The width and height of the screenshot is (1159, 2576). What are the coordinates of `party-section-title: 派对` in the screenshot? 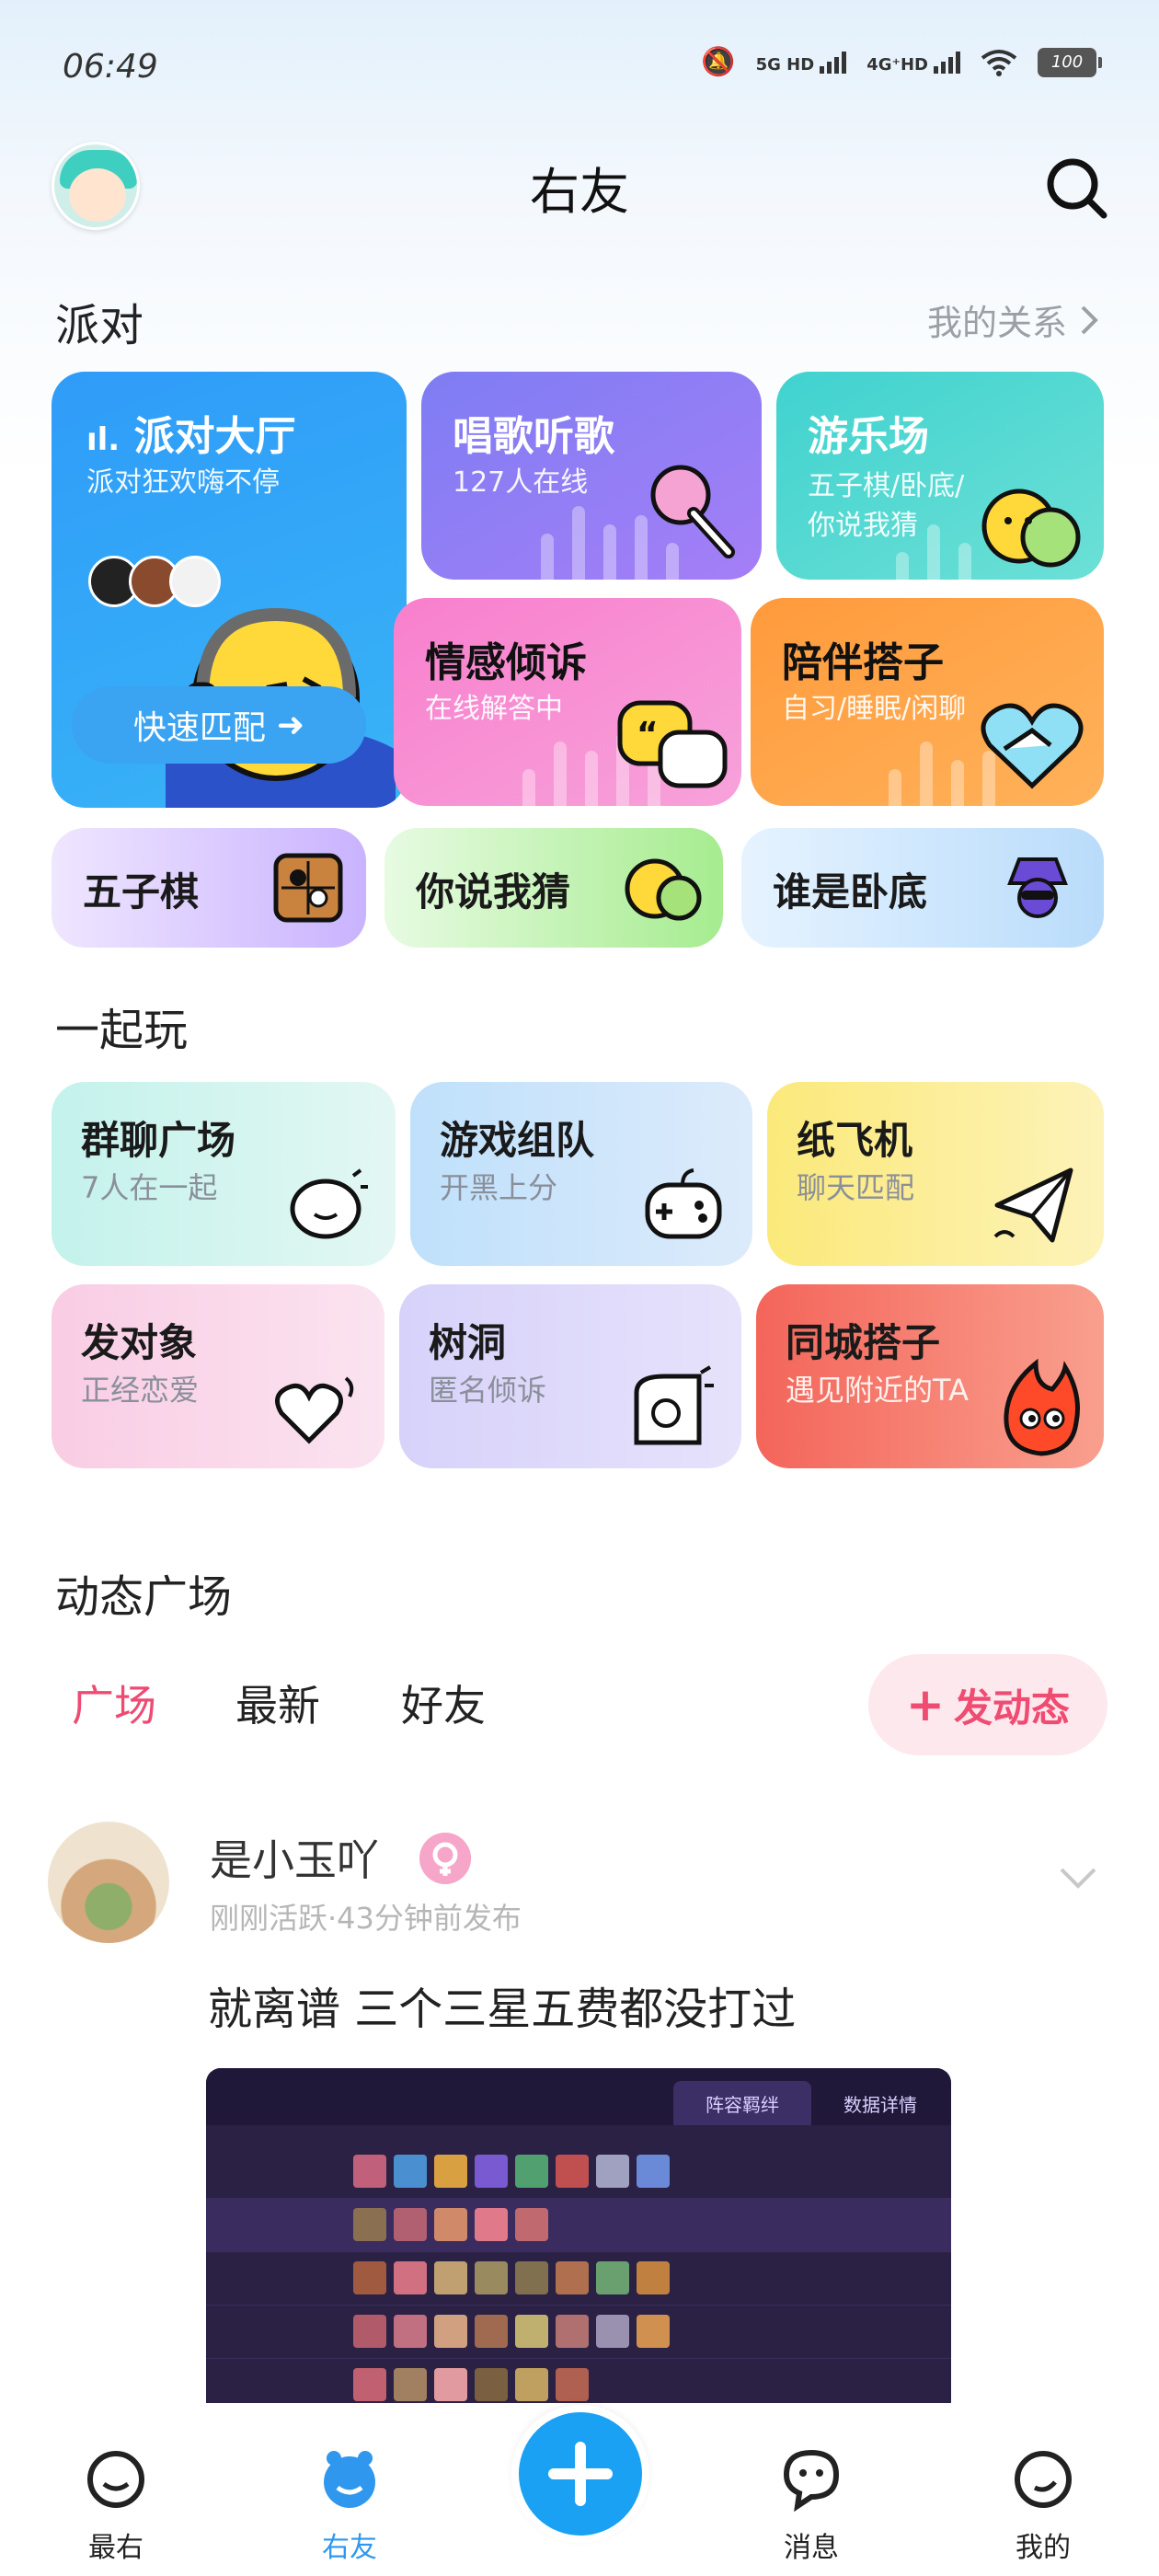 It's located at (99, 325).